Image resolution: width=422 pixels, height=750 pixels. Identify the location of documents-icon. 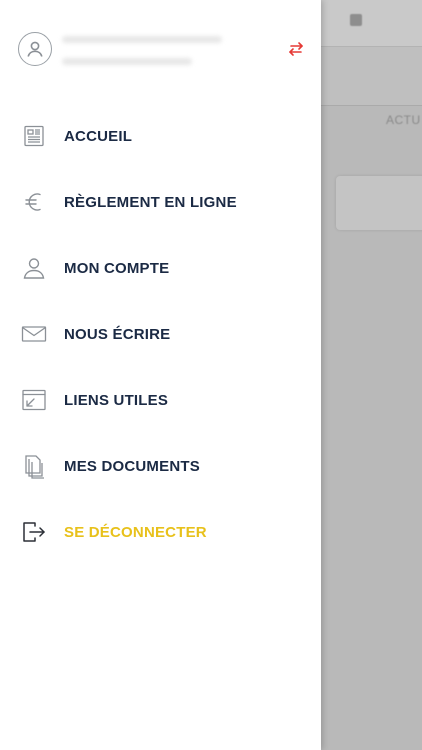
(34, 466).